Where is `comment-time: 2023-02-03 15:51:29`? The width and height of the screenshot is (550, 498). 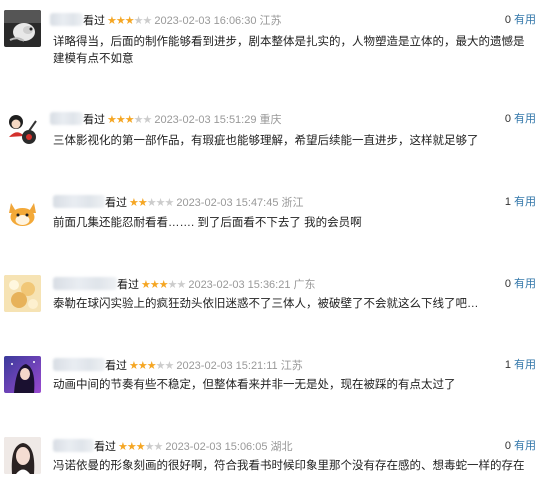
comment-time: 2023-02-03 15:51:29 is located at coordinates (205, 120).